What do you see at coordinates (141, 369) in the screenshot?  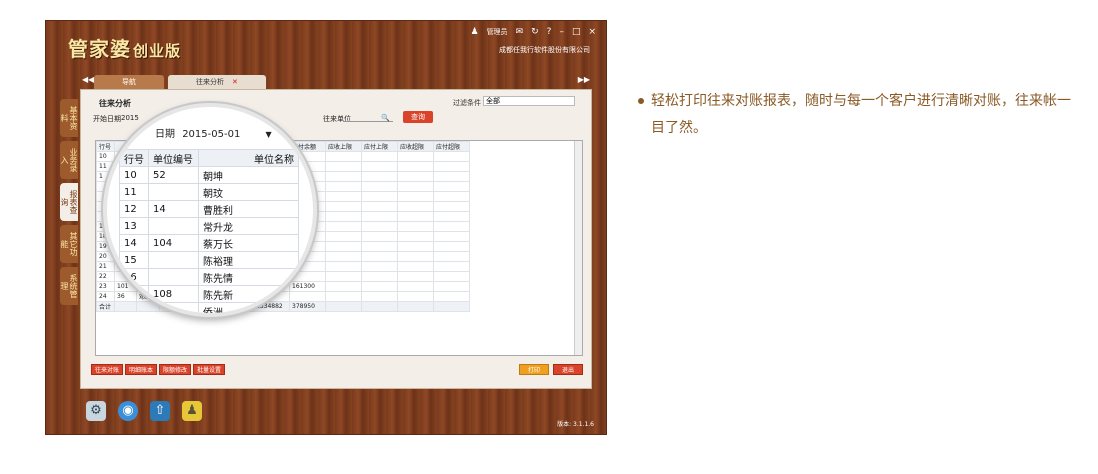 I see `detail-ledger-button: 明细账本` at bounding box center [141, 369].